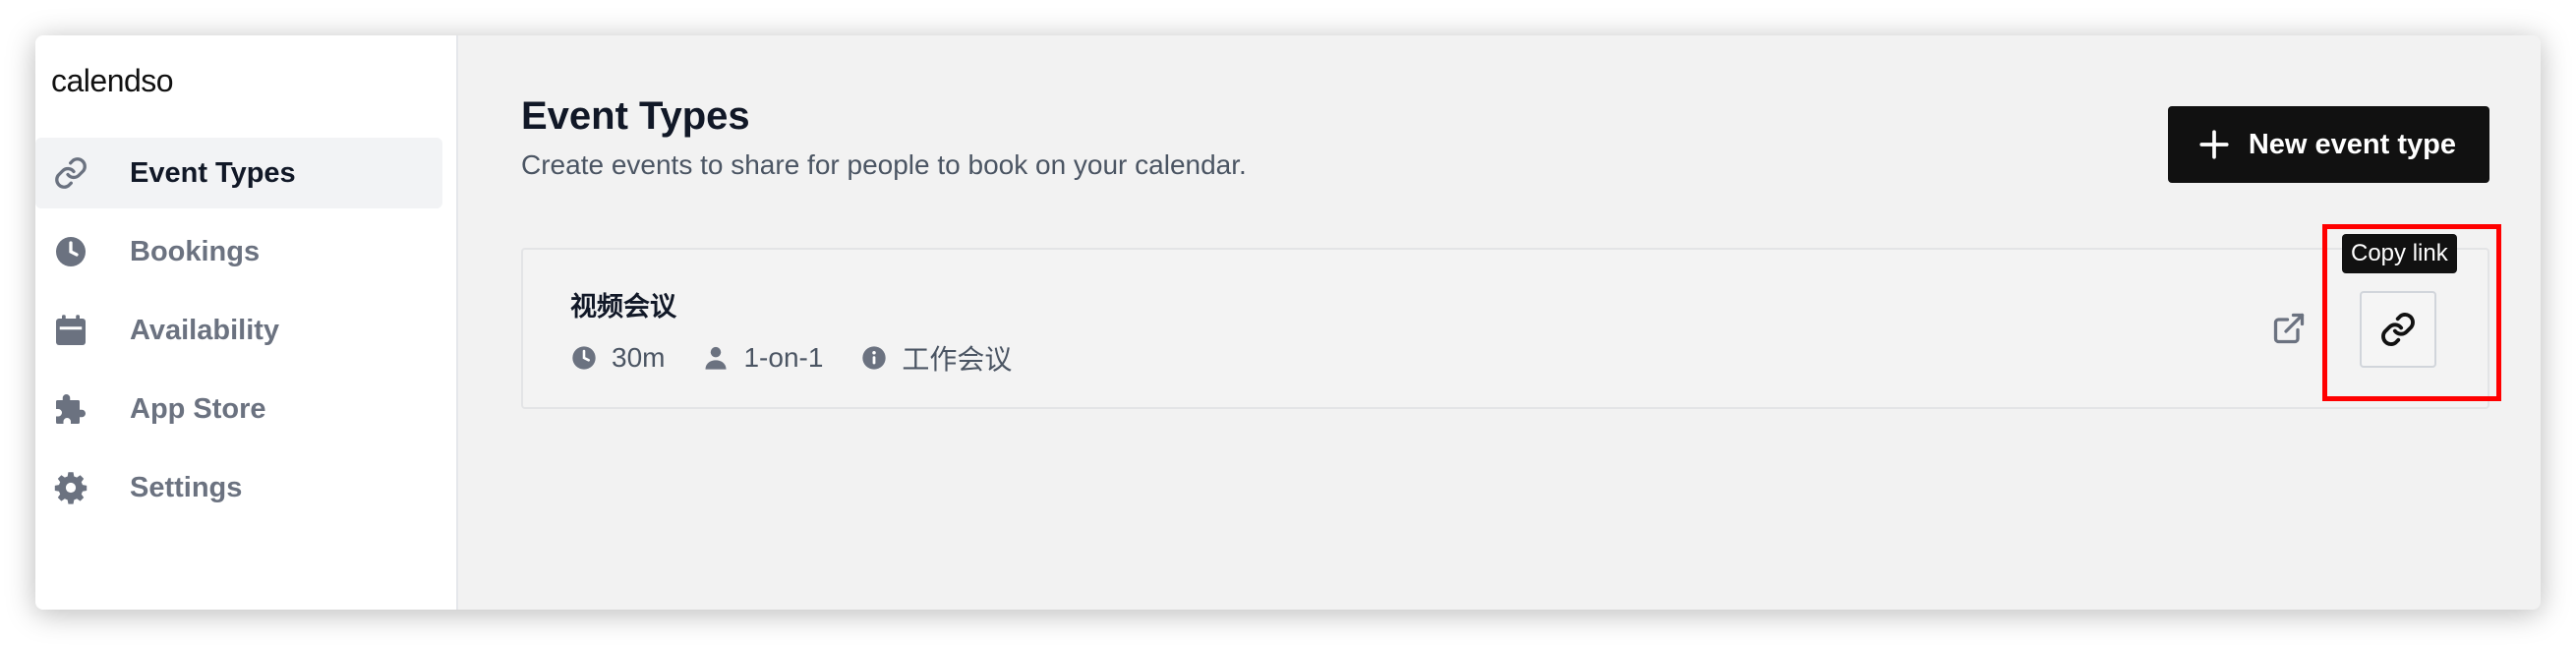  What do you see at coordinates (70, 409) in the screenshot?
I see `puzzle-icon` at bounding box center [70, 409].